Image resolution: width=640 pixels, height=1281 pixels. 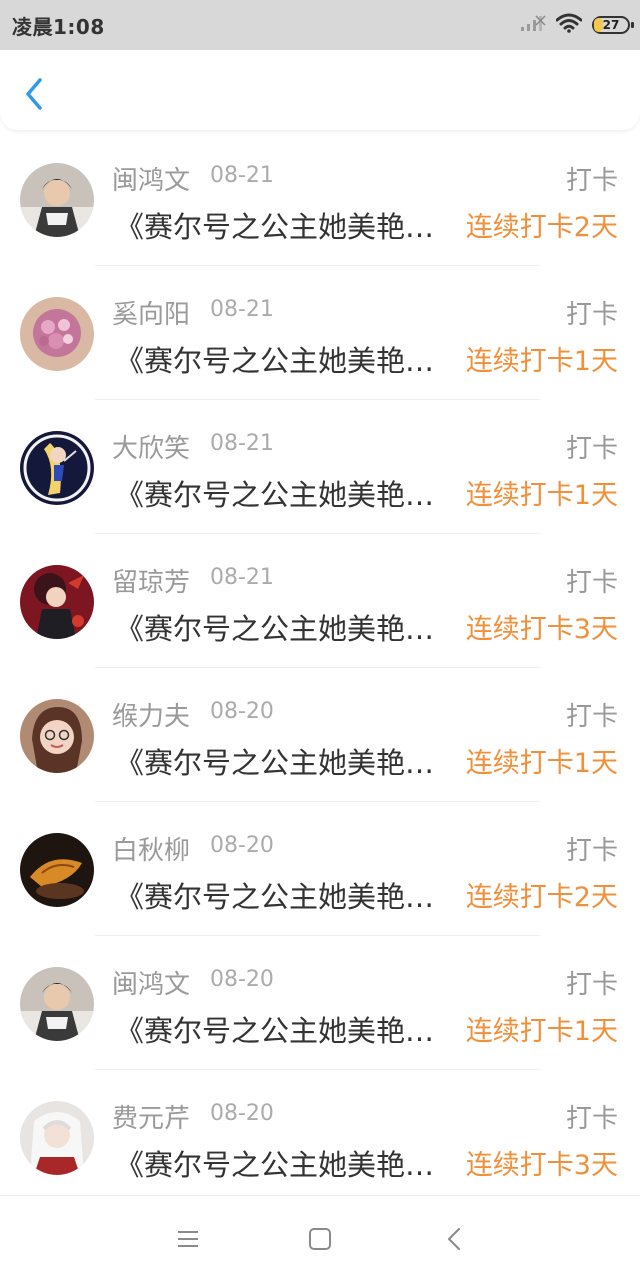 What do you see at coordinates (320, 1005) in the screenshot?
I see `list-item: 闽鸿文 08-20 打卡 《赛尔号之公主她美艳无双》 连续打卡1天` at bounding box center [320, 1005].